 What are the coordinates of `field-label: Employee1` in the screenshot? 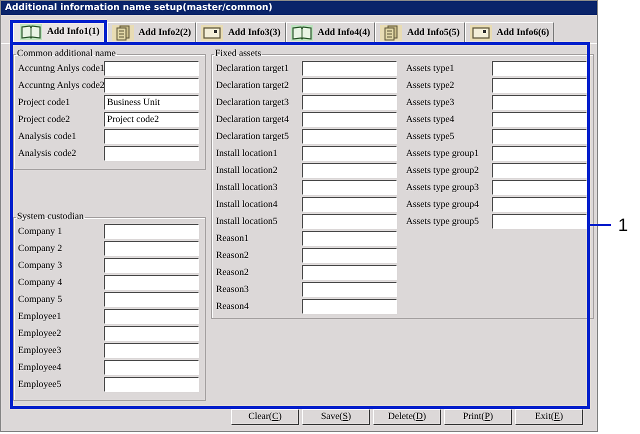 It's located at (40, 317).